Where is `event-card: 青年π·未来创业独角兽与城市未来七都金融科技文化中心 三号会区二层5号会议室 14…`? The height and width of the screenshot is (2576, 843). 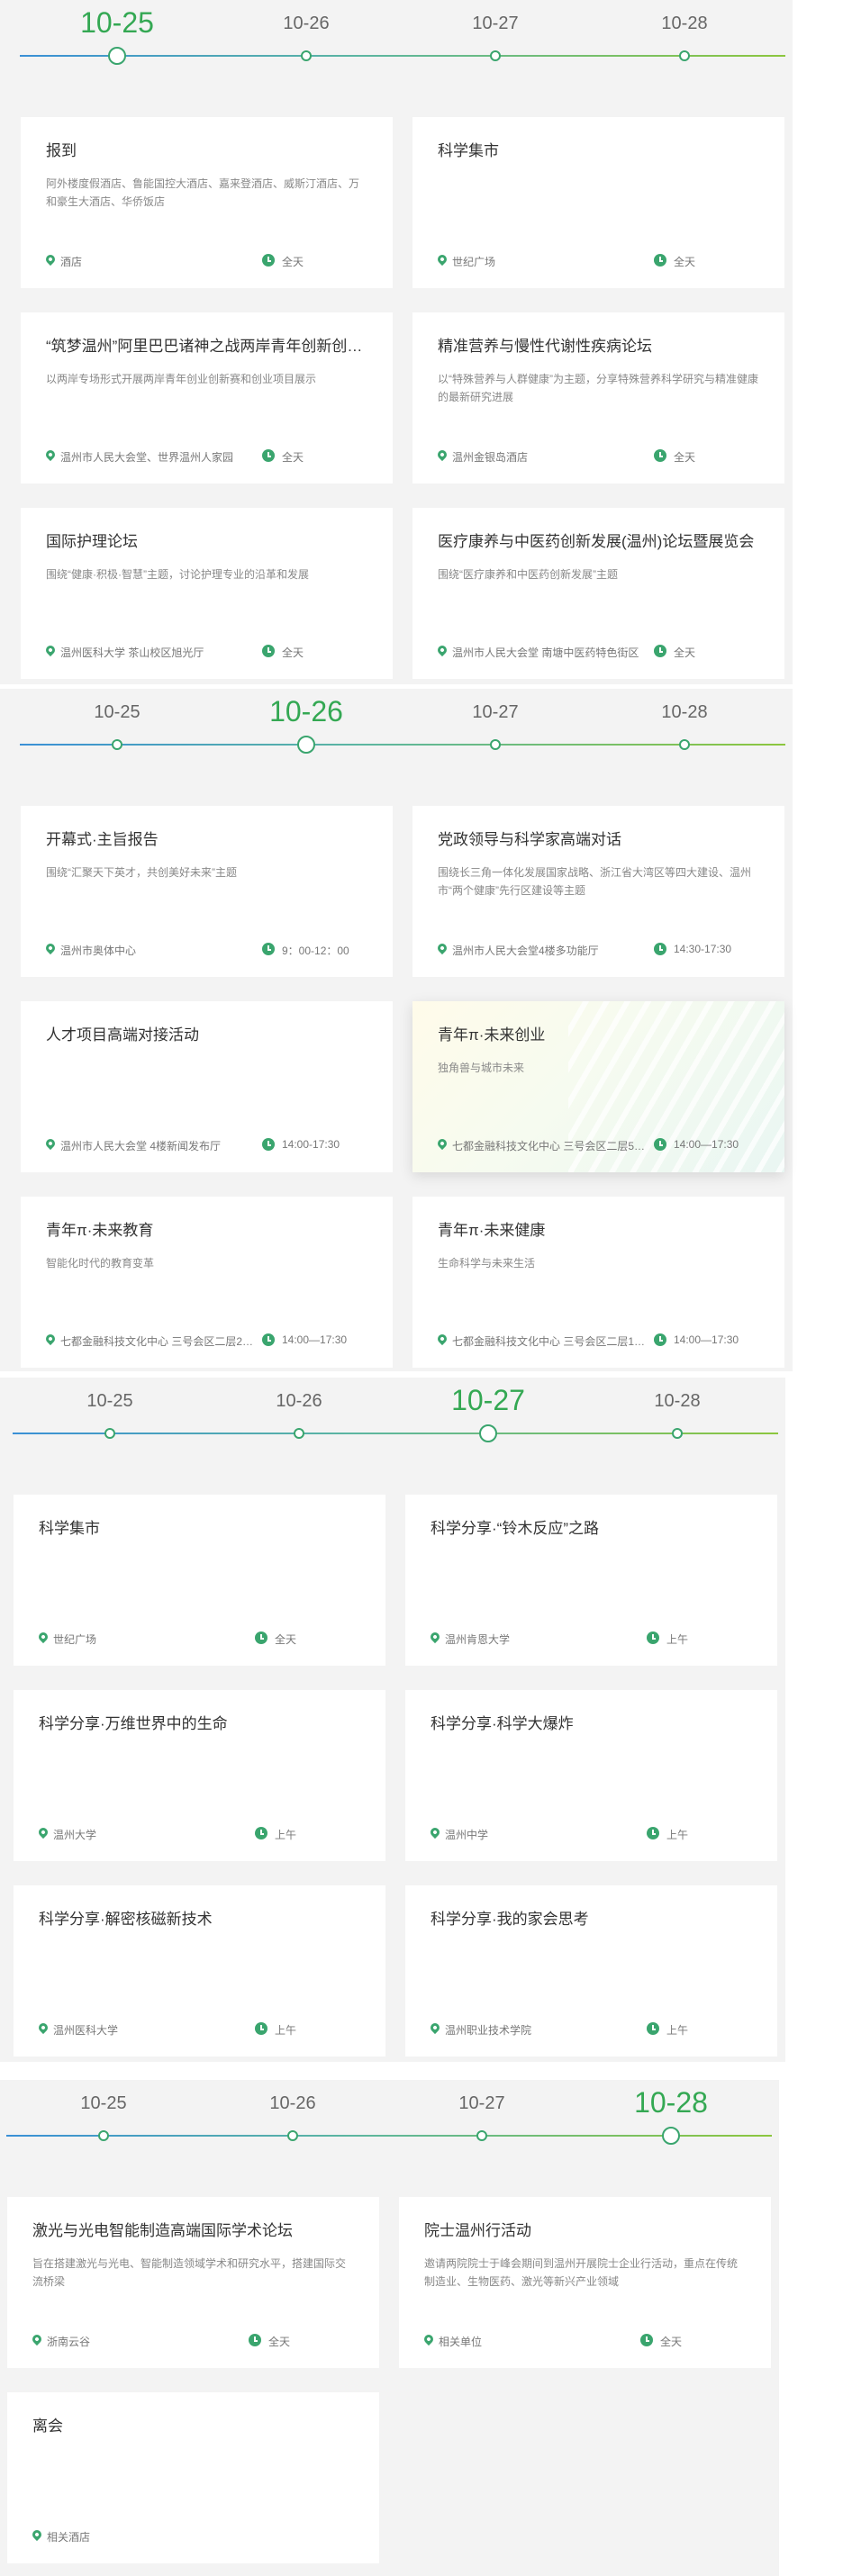 event-card: 青年π·未来创业独角兽与城市未来七都金融科技文化中心 三号会区二层5号会议室 14… is located at coordinates (598, 1086).